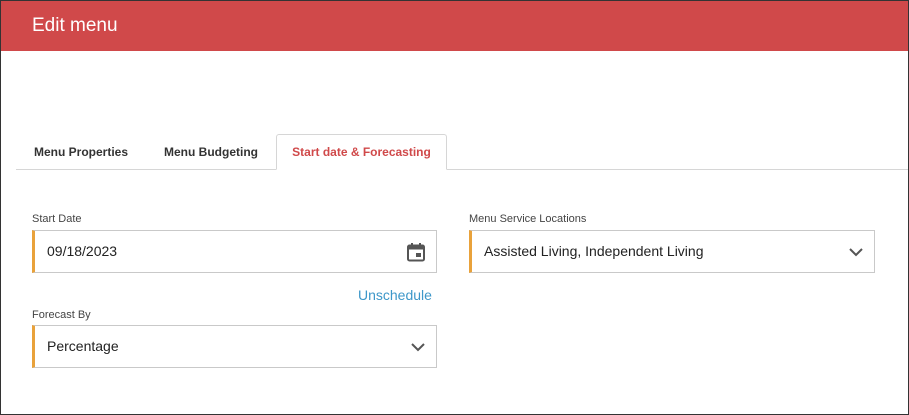 The image size is (909, 415). What do you see at coordinates (462, 169) in the screenshot?
I see `tab-divider` at bounding box center [462, 169].